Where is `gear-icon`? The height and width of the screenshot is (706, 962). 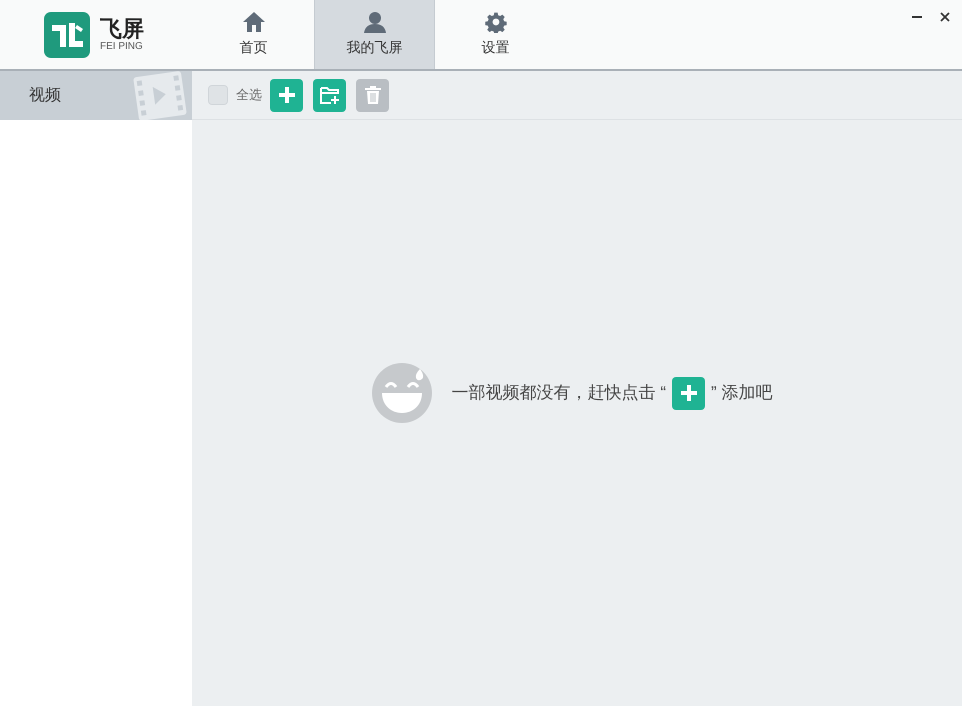 gear-icon is located at coordinates (496, 22).